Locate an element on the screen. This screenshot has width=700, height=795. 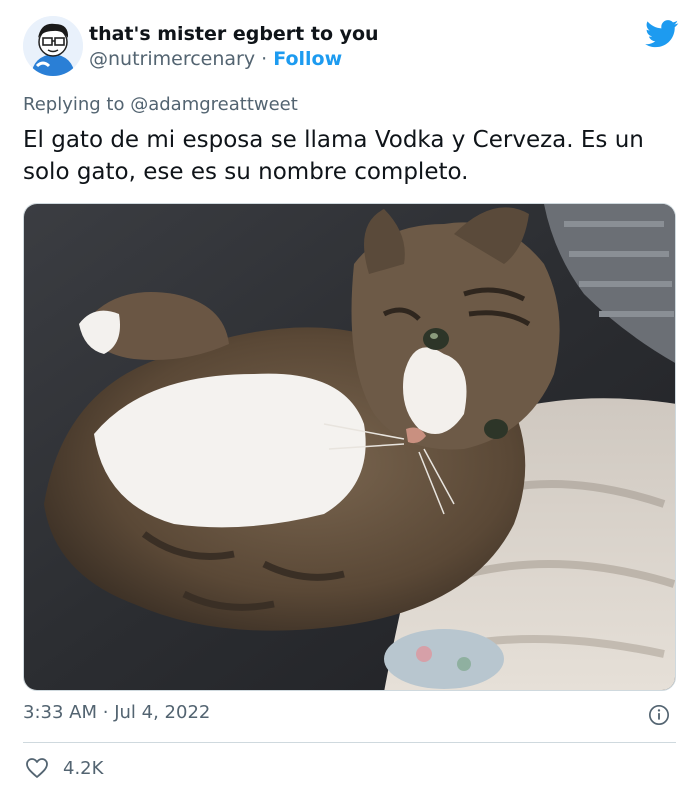
reply-prefix: Replying to is located at coordinates (74, 104).